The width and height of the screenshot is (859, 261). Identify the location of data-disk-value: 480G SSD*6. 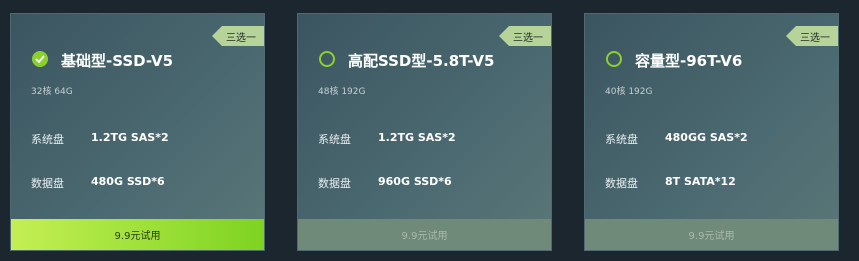
(128, 181).